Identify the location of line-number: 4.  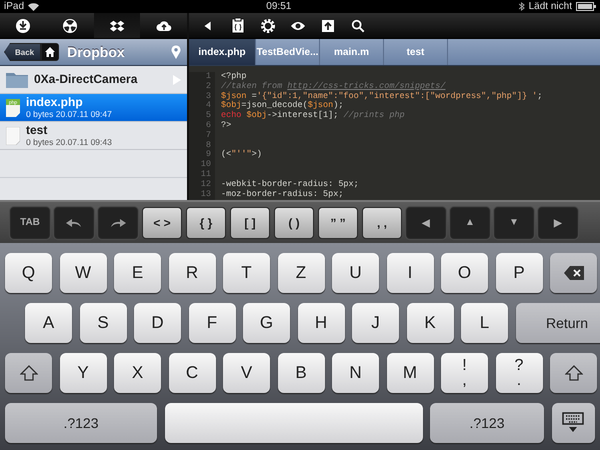
(207, 106).